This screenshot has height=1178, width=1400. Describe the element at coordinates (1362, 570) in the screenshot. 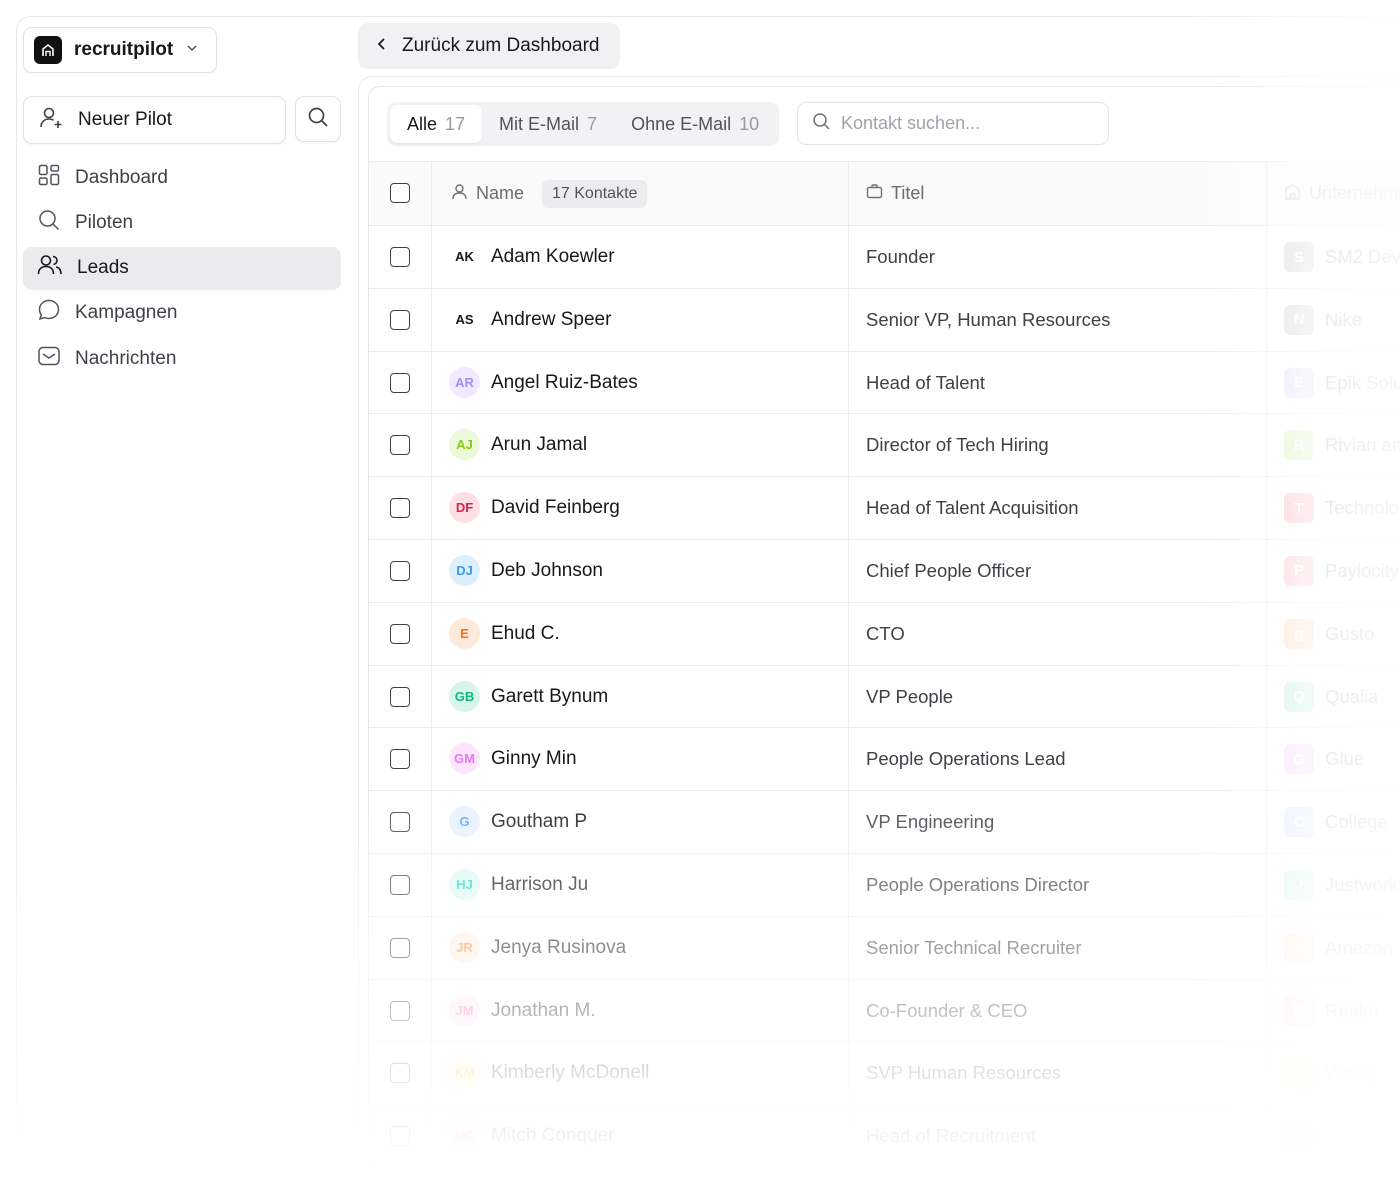

I see `company-name: Paylocity` at that location.